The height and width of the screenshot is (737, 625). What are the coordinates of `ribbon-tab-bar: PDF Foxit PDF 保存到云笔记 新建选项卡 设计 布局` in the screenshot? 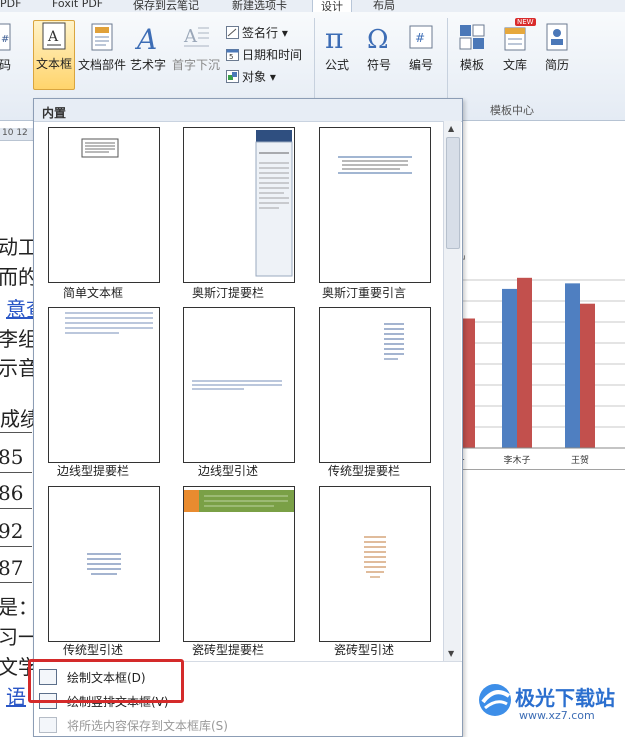 It's located at (312, 6).